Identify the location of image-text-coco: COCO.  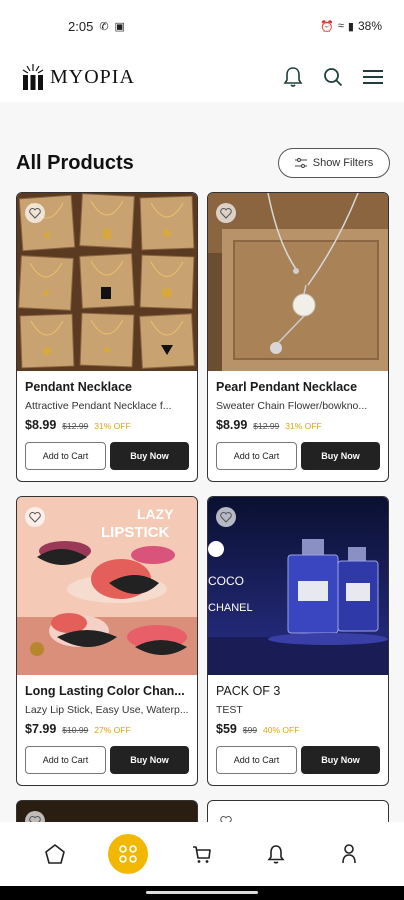
(226, 581).